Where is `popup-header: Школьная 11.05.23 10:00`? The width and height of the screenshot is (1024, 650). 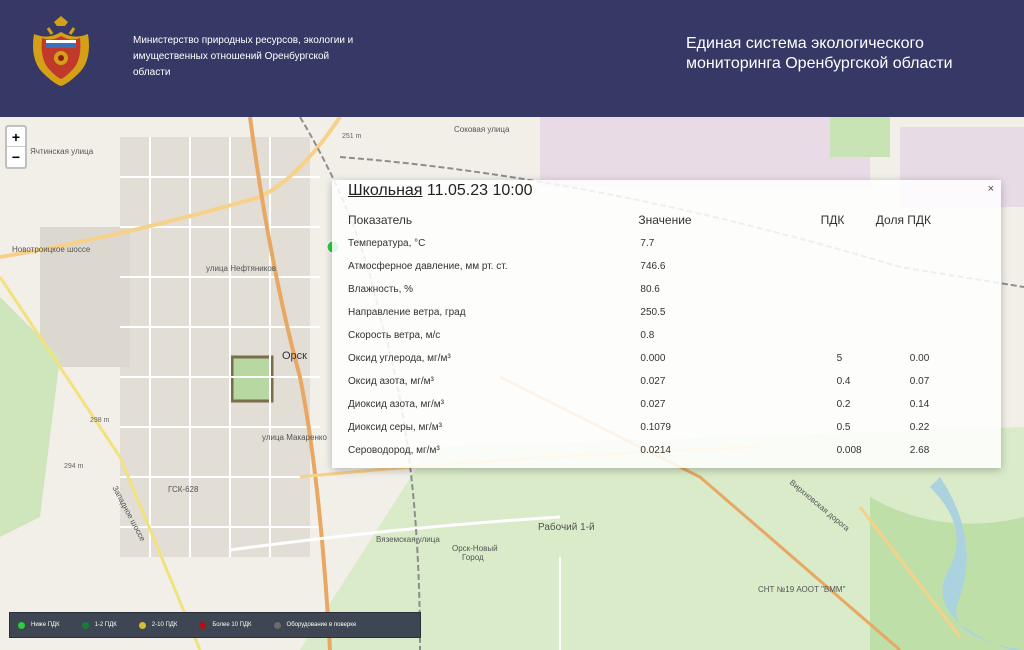 popup-header: Школьная 11.05.23 10:00 is located at coordinates (440, 191).